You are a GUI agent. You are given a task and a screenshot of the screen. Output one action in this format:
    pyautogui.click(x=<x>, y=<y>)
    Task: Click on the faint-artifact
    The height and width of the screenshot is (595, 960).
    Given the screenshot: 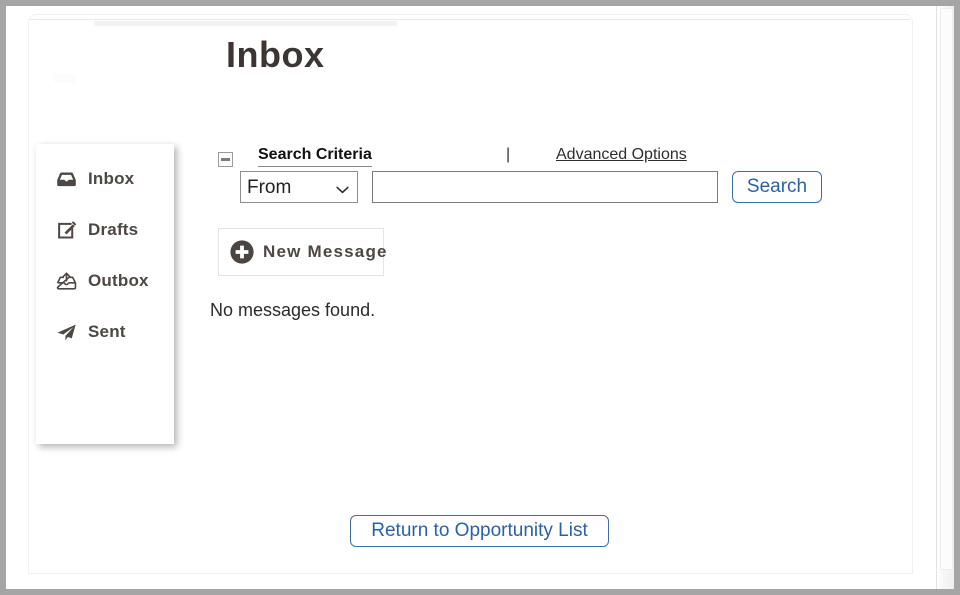 What is the action you would take?
    pyautogui.click(x=65, y=78)
    